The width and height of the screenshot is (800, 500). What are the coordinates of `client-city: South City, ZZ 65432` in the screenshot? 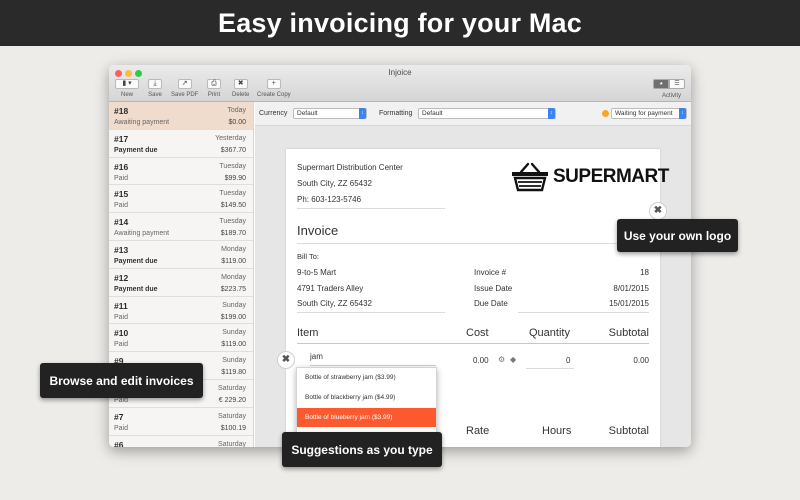 It's located at (334, 303).